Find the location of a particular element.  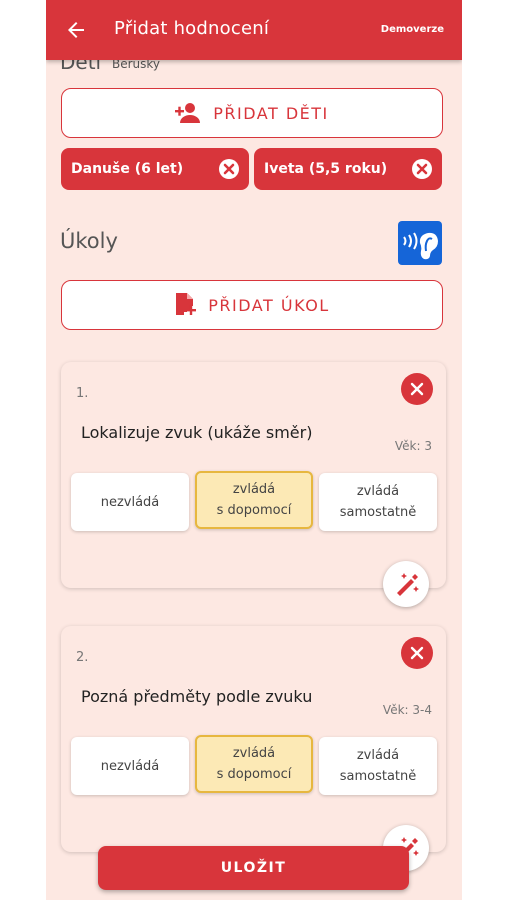

add-children-label: PŘIDAT DĚTI is located at coordinates (271, 113).